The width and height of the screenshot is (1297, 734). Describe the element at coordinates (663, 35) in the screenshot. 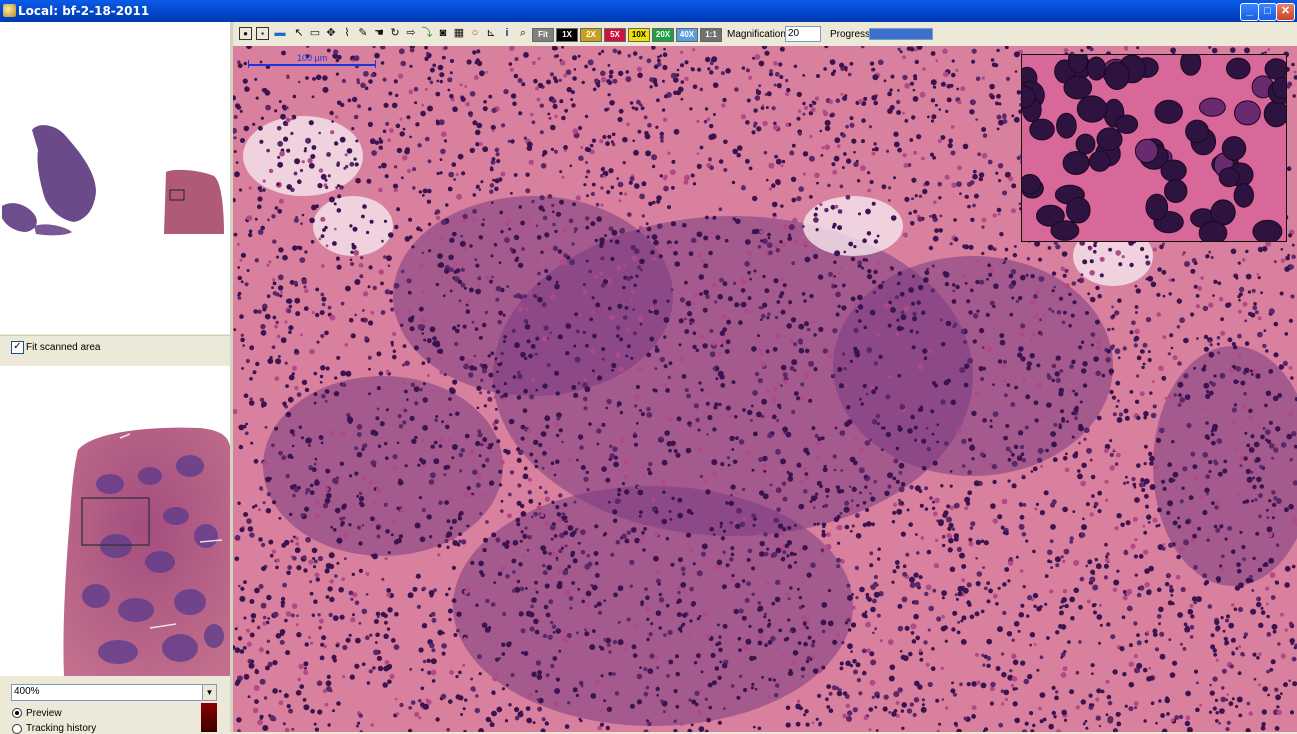

I see `mag-20x-button: 20X` at that location.